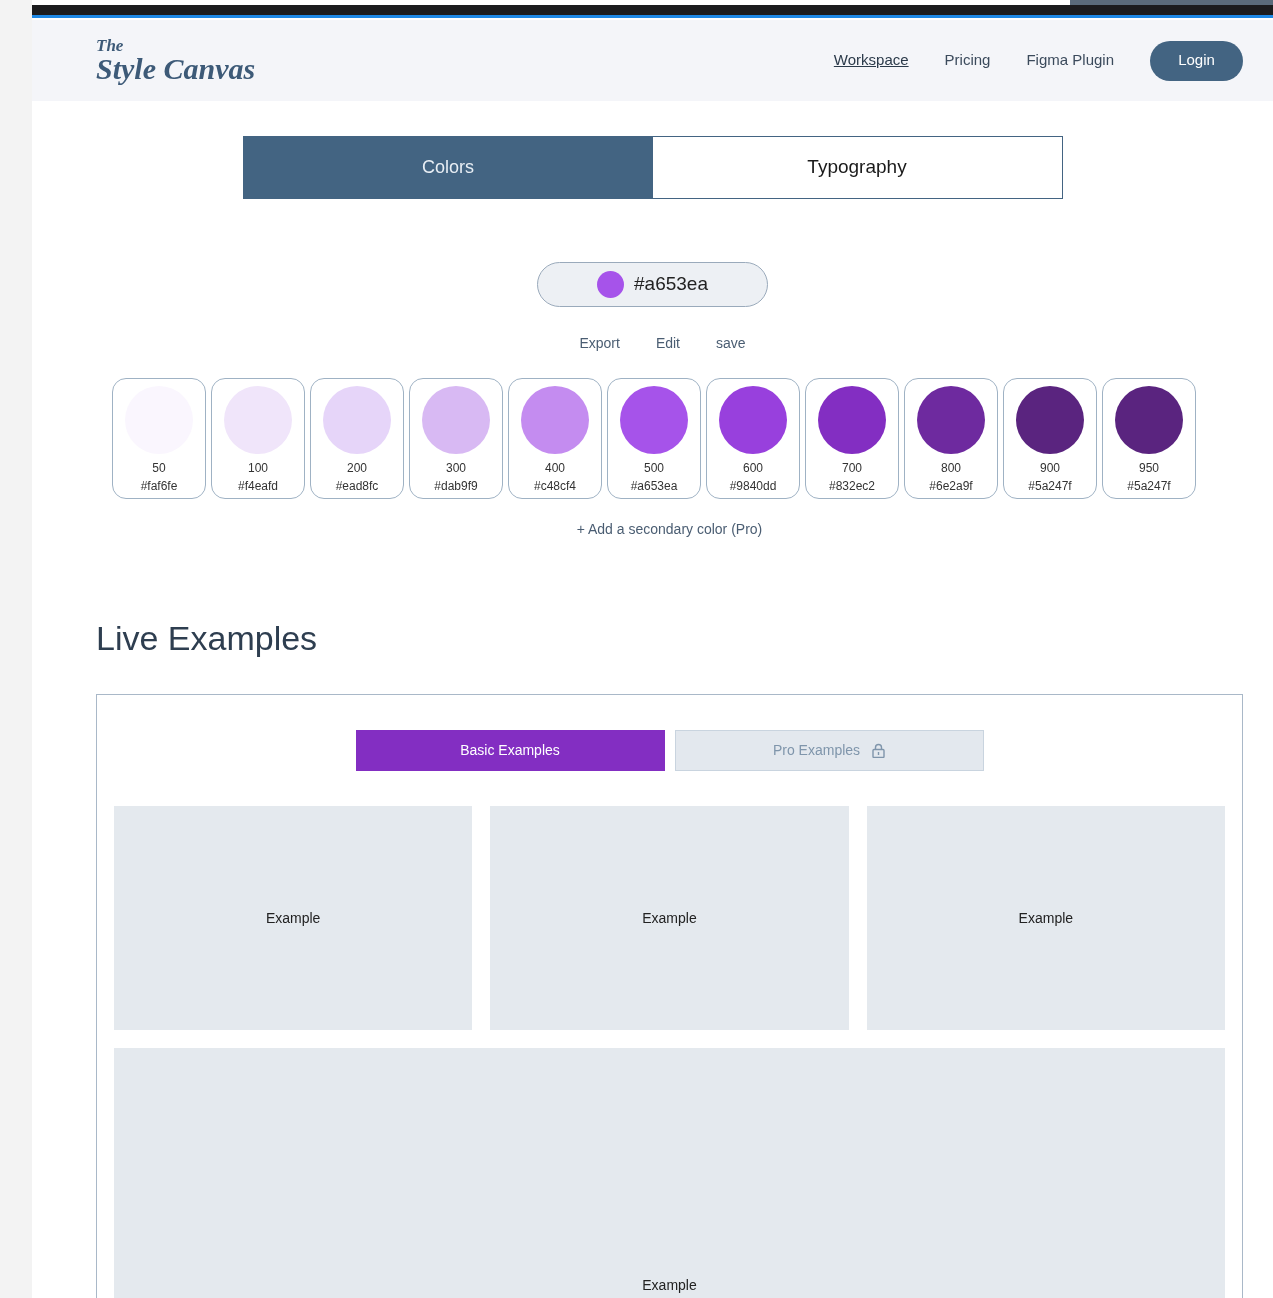 Image resolution: width=1273 pixels, height=1298 pixels. What do you see at coordinates (110, 45) in the screenshot?
I see `logo-text: The` at bounding box center [110, 45].